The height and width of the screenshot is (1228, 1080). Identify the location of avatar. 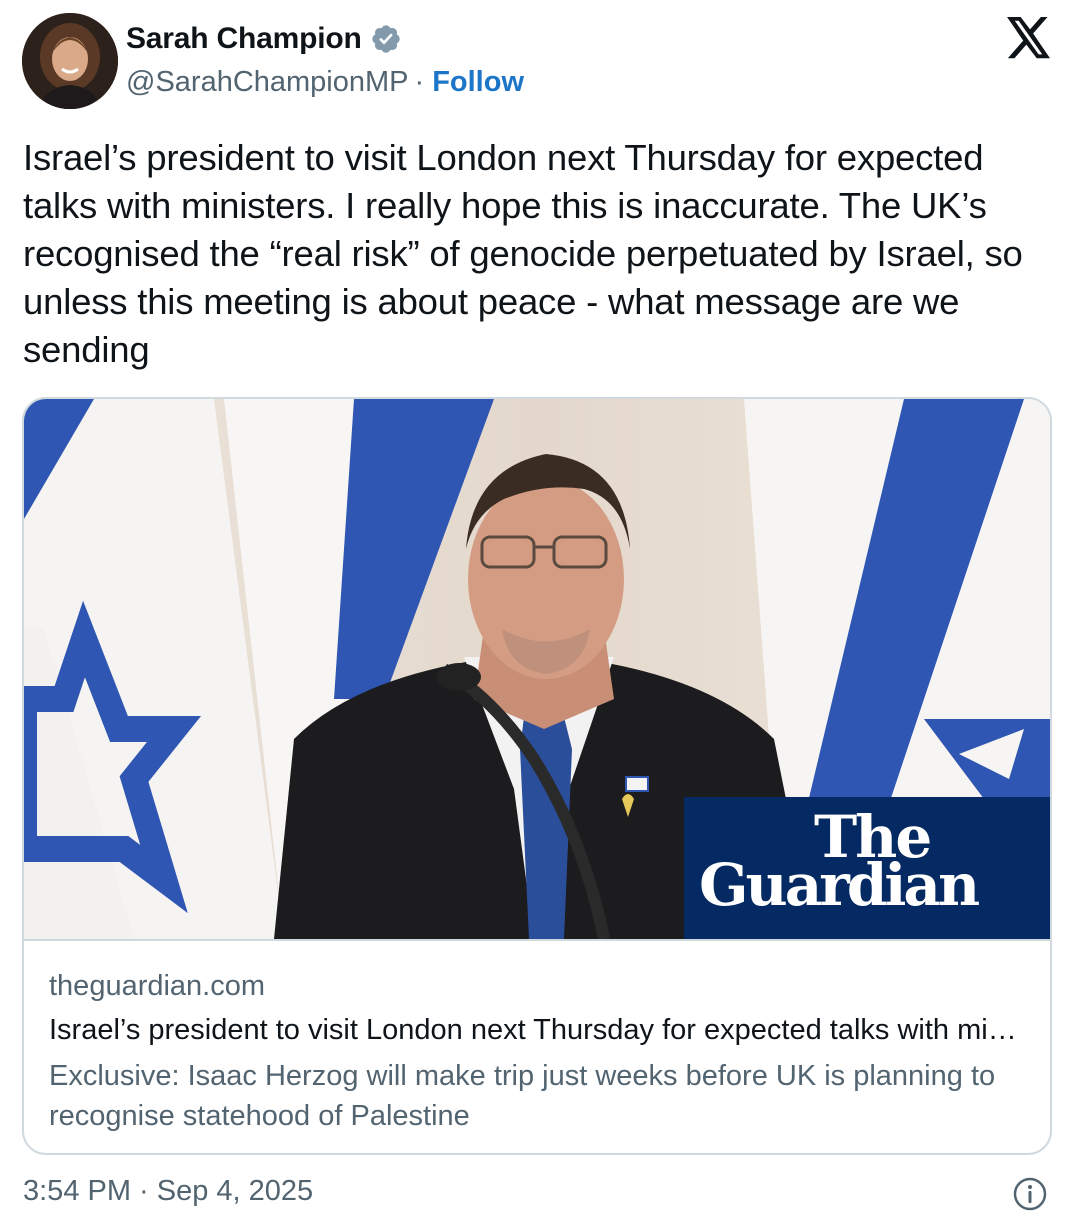
(70, 61).